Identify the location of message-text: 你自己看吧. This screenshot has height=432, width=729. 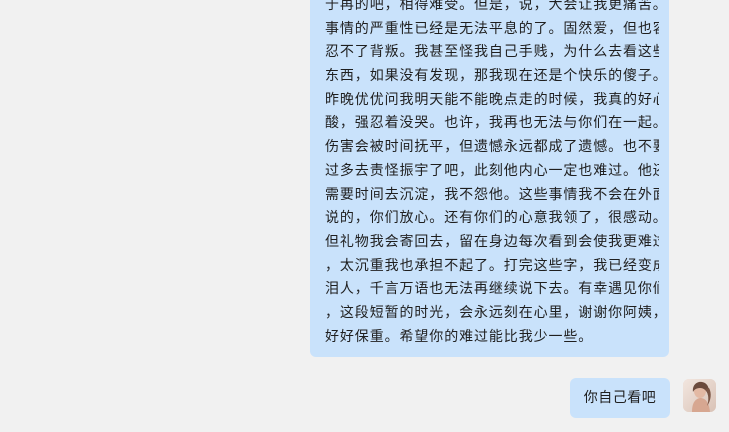
(620, 398).